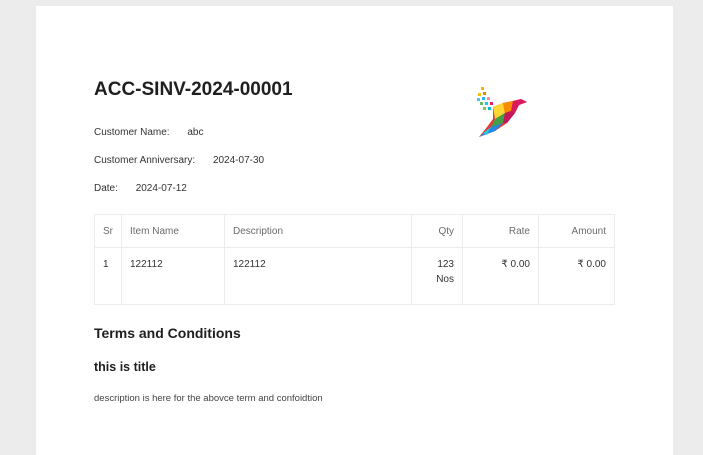 The height and width of the screenshot is (455, 703). What do you see at coordinates (173, 276) in the screenshot?
I see `cell-item-name: 122112` at bounding box center [173, 276].